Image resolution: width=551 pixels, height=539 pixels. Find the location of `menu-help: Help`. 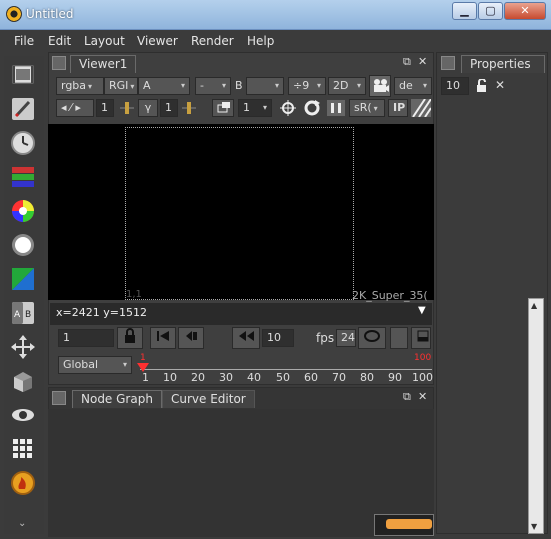

menu-help: Help is located at coordinates (260, 41).